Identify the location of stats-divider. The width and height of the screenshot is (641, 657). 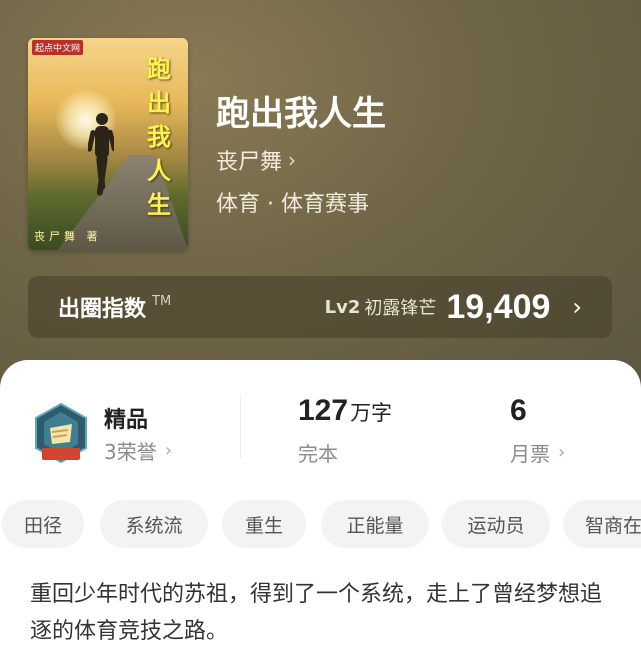
(240, 427).